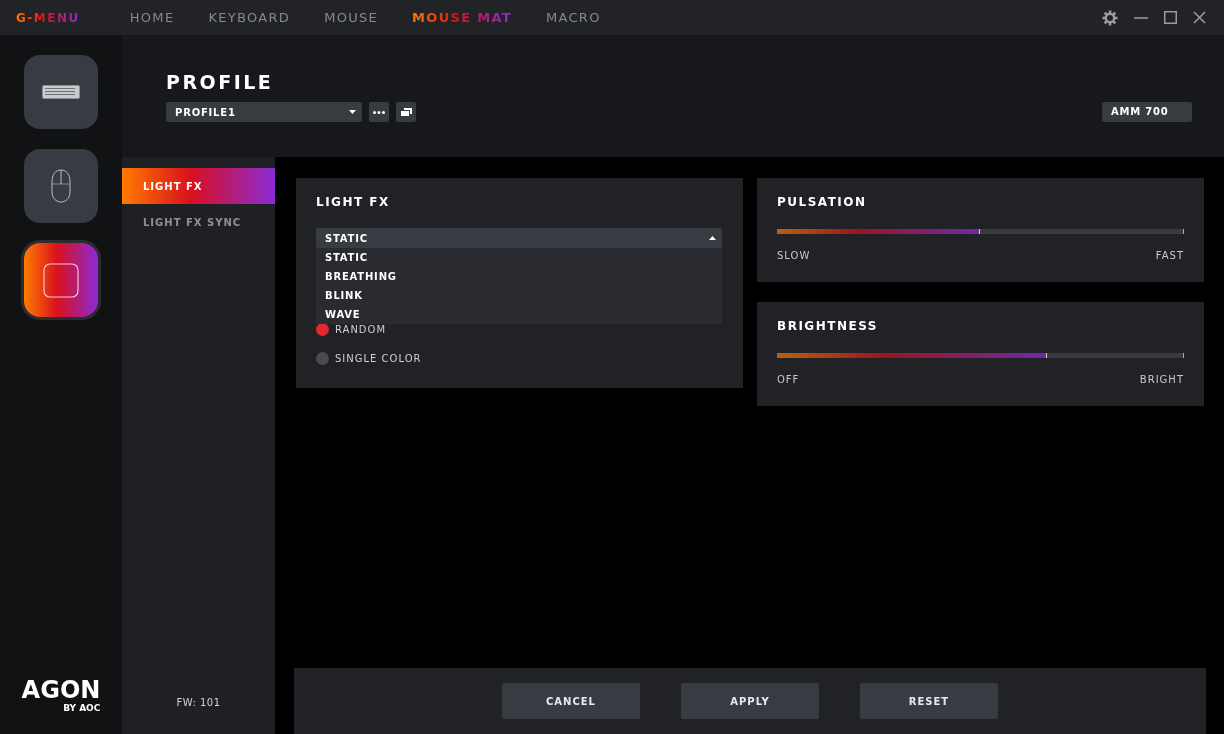 This screenshot has width=1224, height=734. What do you see at coordinates (48, 17) in the screenshot?
I see `app-logo: G-MENU` at bounding box center [48, 17].